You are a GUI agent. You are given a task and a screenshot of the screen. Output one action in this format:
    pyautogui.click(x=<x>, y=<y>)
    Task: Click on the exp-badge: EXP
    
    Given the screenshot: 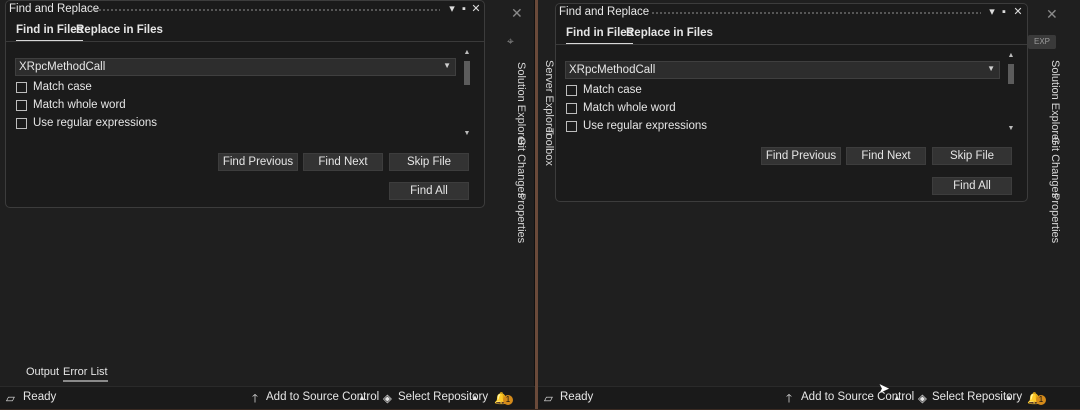 What is the action you would take?
    pyautogui.click(x=1042, y=42)
    